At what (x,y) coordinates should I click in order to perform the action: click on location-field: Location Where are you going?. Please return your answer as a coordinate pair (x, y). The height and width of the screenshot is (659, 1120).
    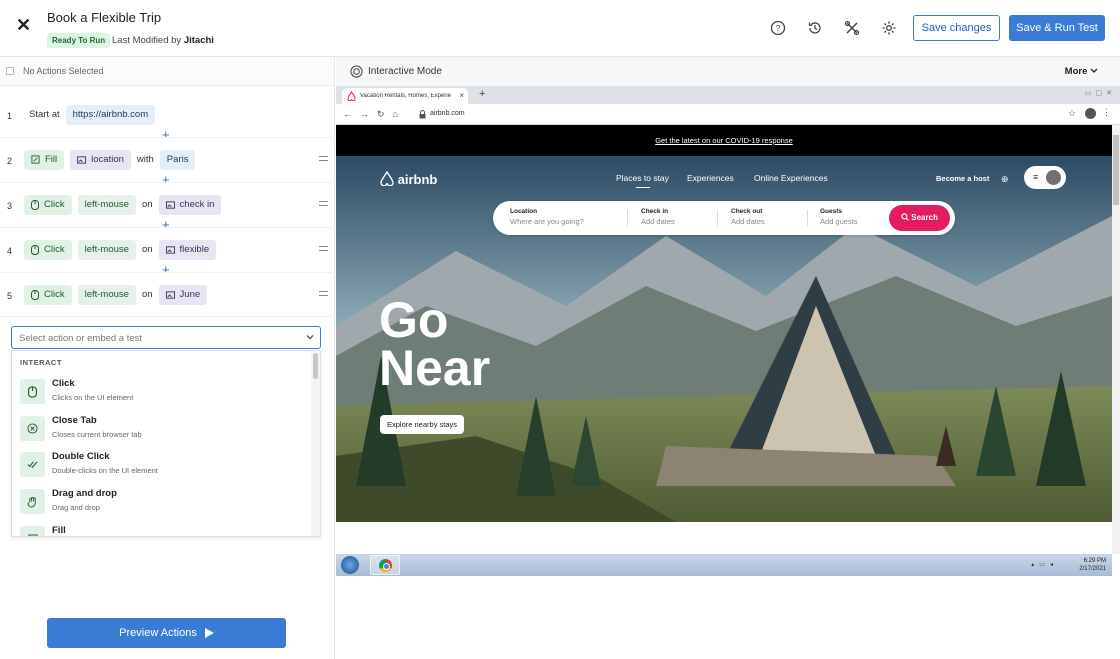
    Looking at the image, I should click on (547, 217).